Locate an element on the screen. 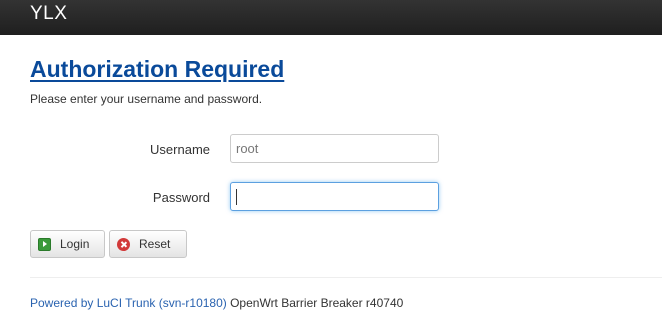 The image size is (662, 332). text-cursor is located at coordinates (236, 197).